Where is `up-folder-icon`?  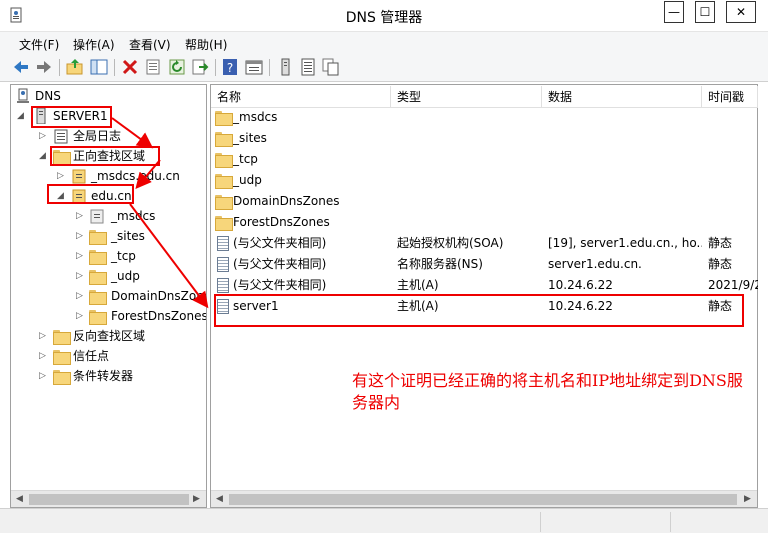 up-folder-icon is located at coordinates (75, 67).